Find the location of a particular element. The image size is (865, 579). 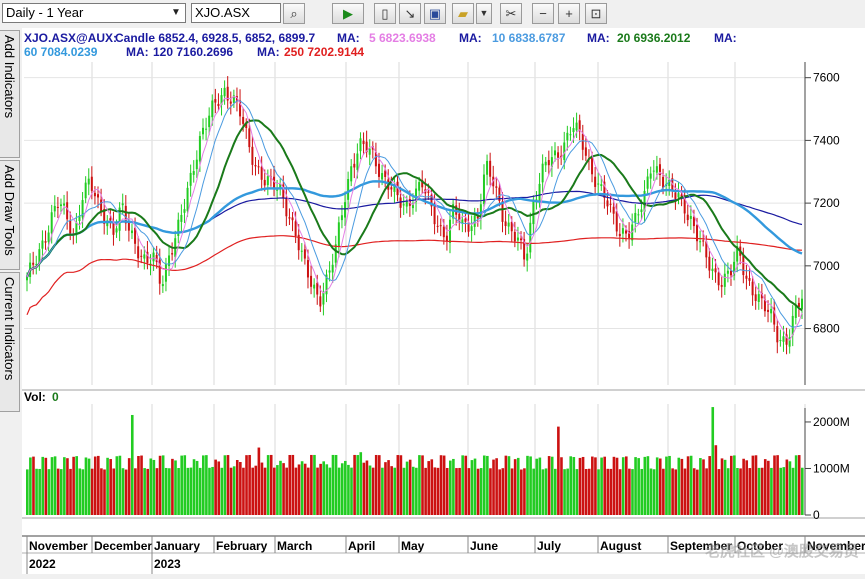

dropdown-icon: ▼ is located at coordinates (484, 13).